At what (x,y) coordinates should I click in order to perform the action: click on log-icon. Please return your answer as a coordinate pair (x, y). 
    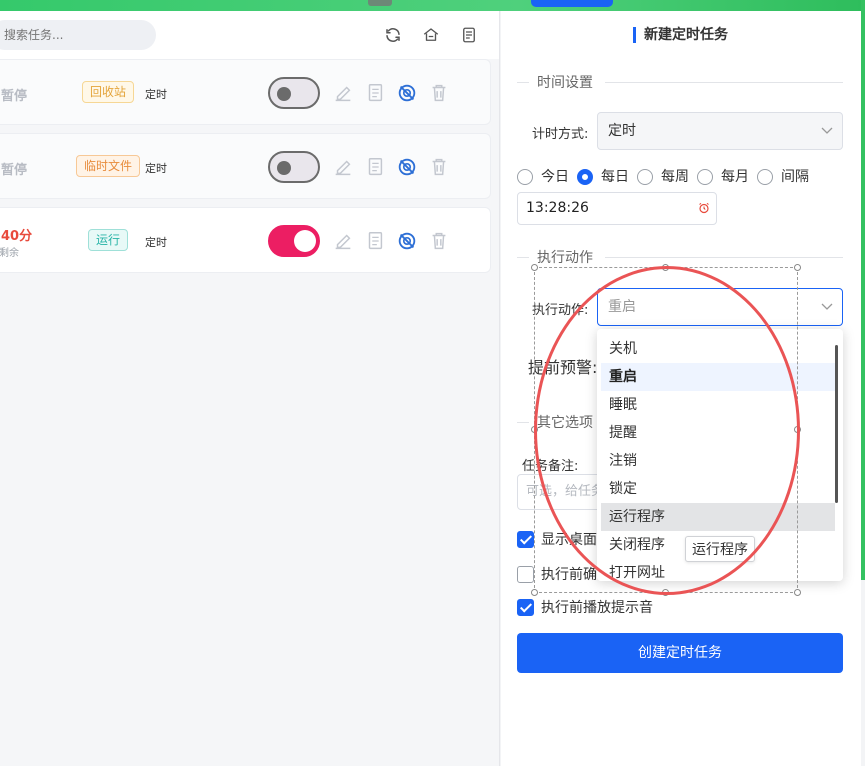
    Looking at the image, I should click on (469, 35).